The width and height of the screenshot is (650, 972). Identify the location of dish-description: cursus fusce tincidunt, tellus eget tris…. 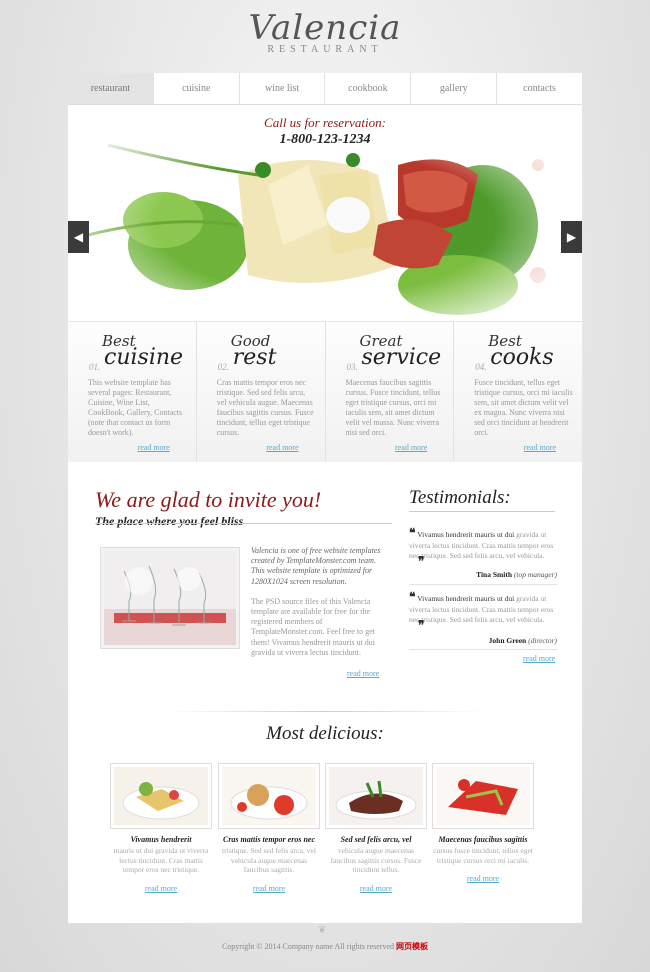
(483, 855).